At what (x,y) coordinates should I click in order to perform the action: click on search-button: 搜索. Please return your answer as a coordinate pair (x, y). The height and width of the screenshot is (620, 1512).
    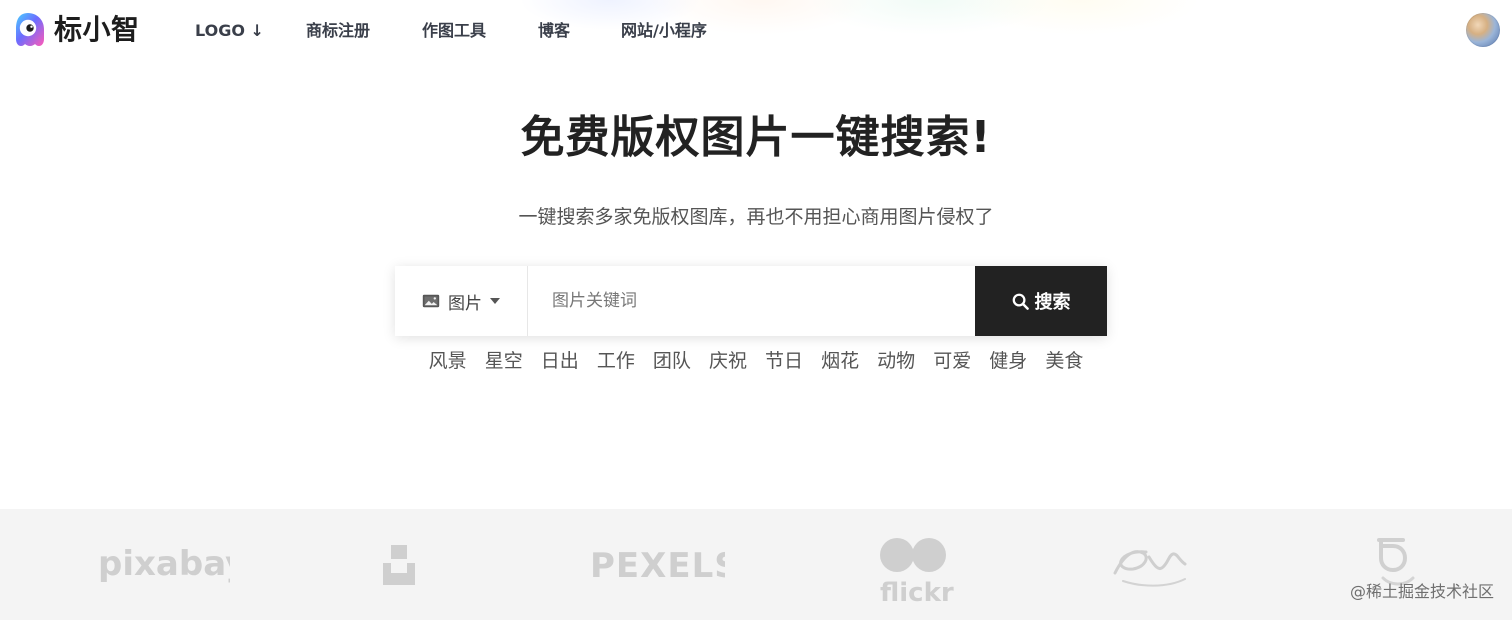
    Looking at the image, I should click on (1041, 301).